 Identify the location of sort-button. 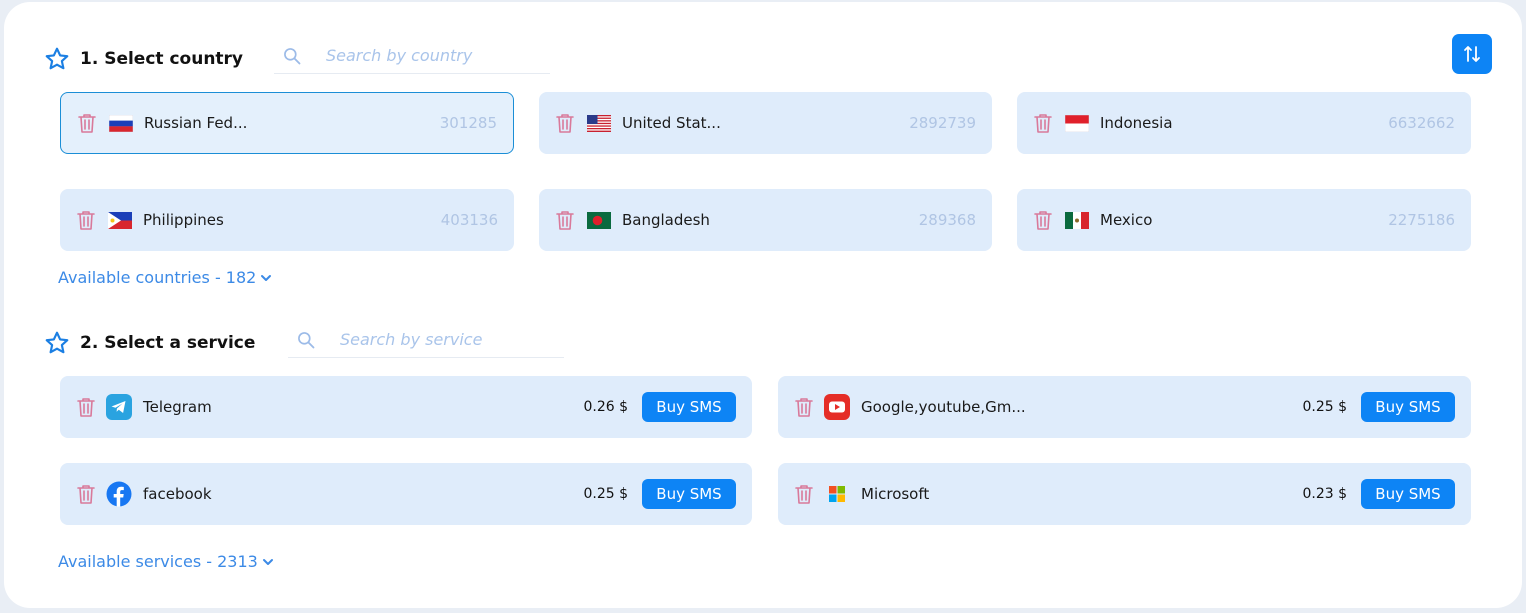
(1472, 54).